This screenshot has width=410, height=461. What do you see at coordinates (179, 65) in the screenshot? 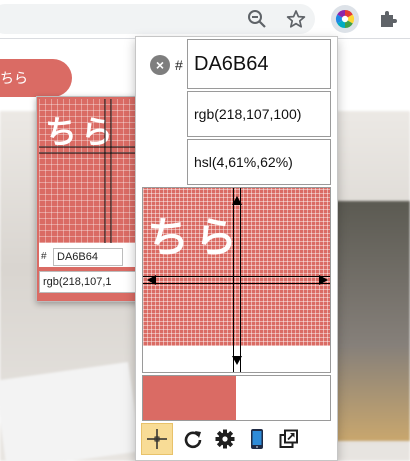
I see `hash-label: #` at bounding box center [179, 65].